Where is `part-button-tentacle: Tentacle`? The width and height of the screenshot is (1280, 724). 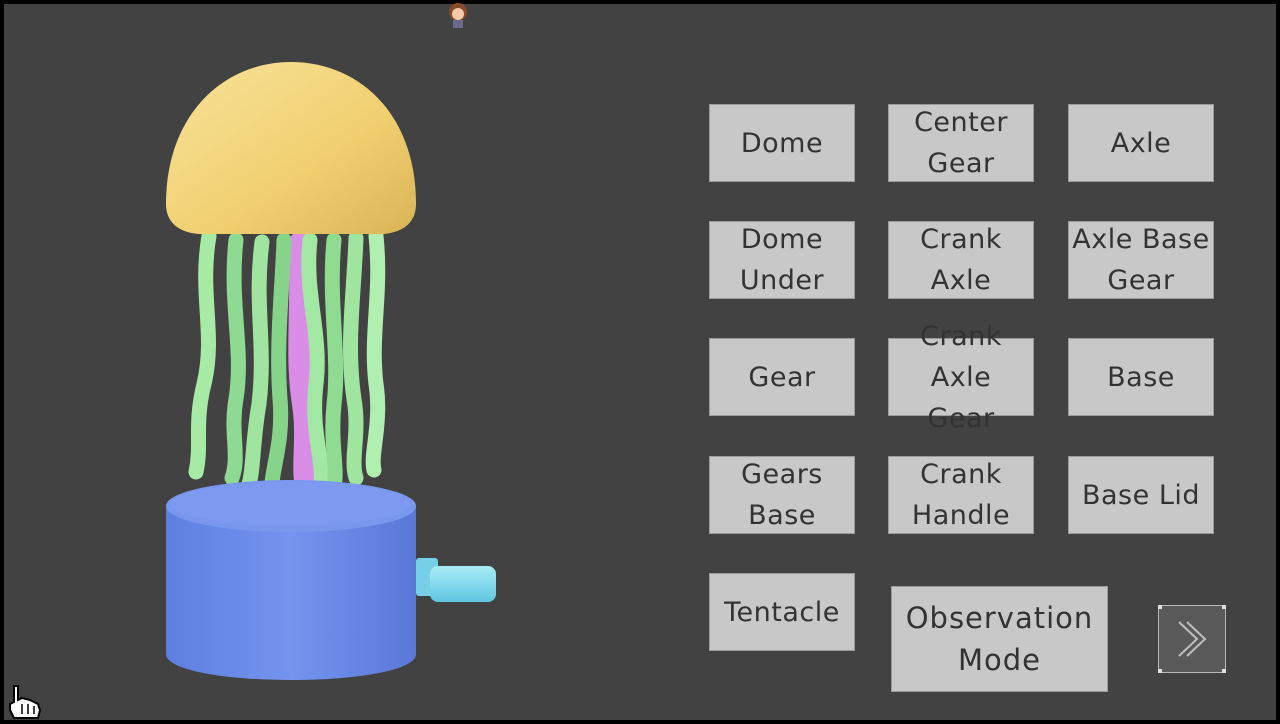 part-button-tentacle: Tentacle is located at coordinates (782, 612).